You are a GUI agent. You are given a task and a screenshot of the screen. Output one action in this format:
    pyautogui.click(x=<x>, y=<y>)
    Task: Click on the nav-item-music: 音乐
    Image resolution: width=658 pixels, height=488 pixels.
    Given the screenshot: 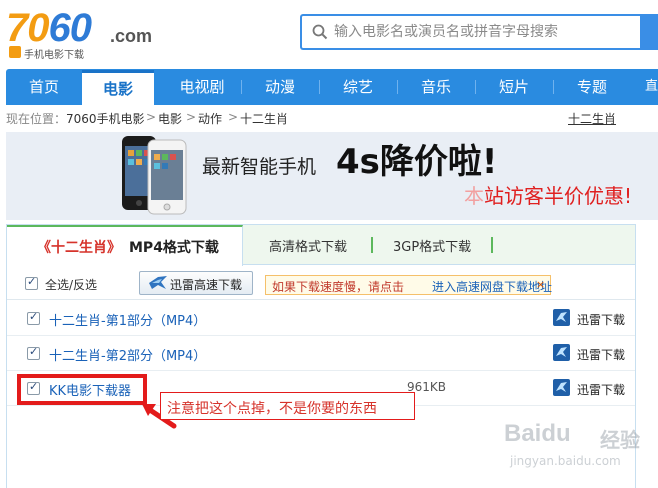 What is the action you would take?
    pyautogui.click(x=436, y=87)
    